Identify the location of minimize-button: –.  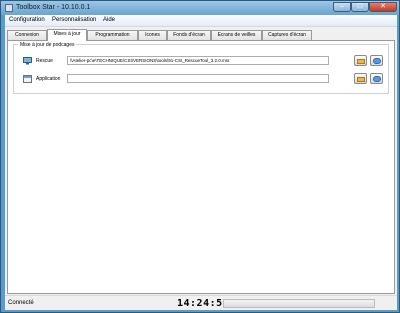
(342, 7).